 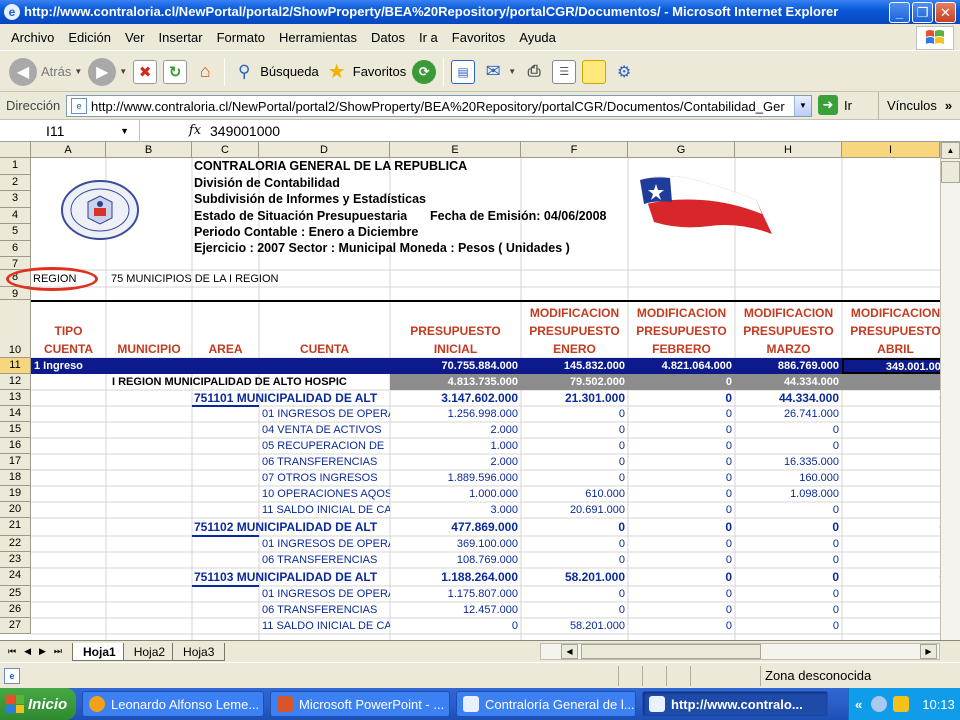 I want to click on edit-button: ☰, so click(x=564, y=72).